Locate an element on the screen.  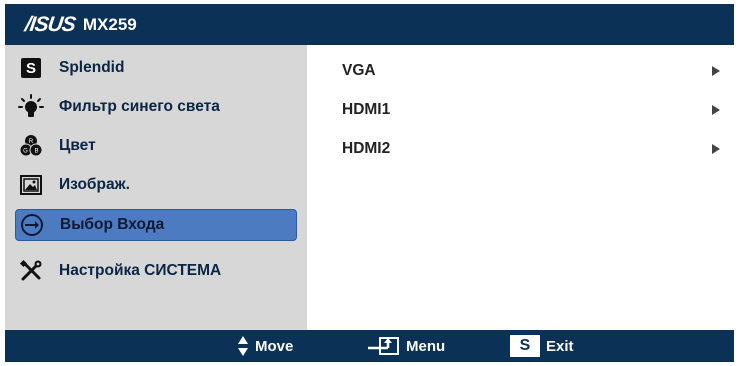
menu-item-blue-light-filter: Фильтр синего света is located at coordinates (156, 107).